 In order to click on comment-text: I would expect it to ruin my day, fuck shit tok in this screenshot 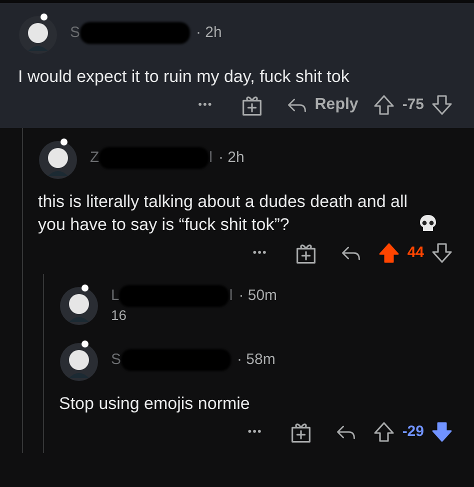, I will do `click(184, 77)`.